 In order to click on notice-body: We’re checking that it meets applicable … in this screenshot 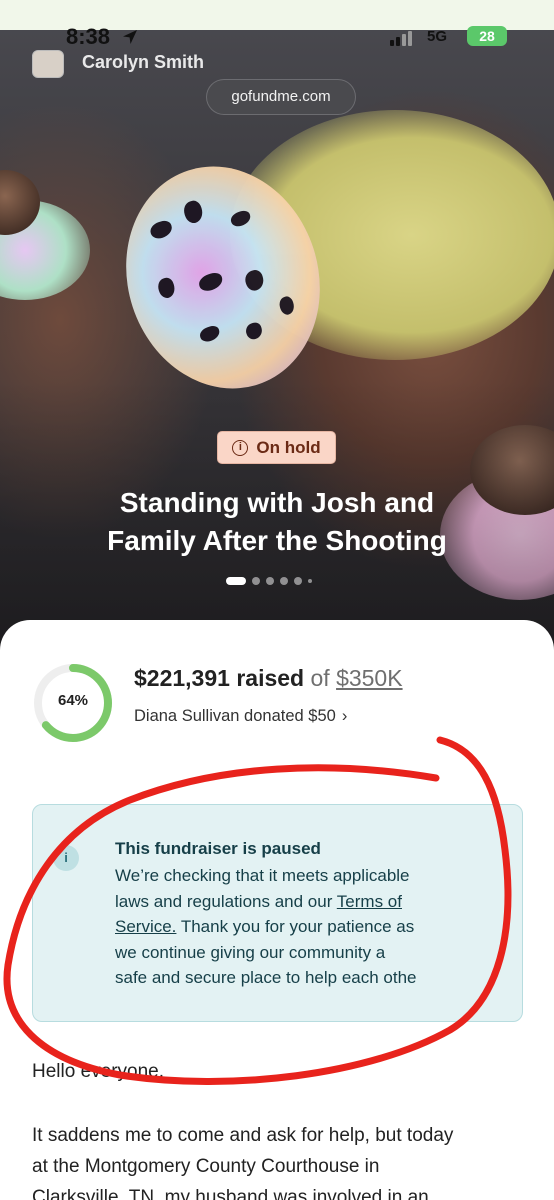, I will do `click(285, 928)`.